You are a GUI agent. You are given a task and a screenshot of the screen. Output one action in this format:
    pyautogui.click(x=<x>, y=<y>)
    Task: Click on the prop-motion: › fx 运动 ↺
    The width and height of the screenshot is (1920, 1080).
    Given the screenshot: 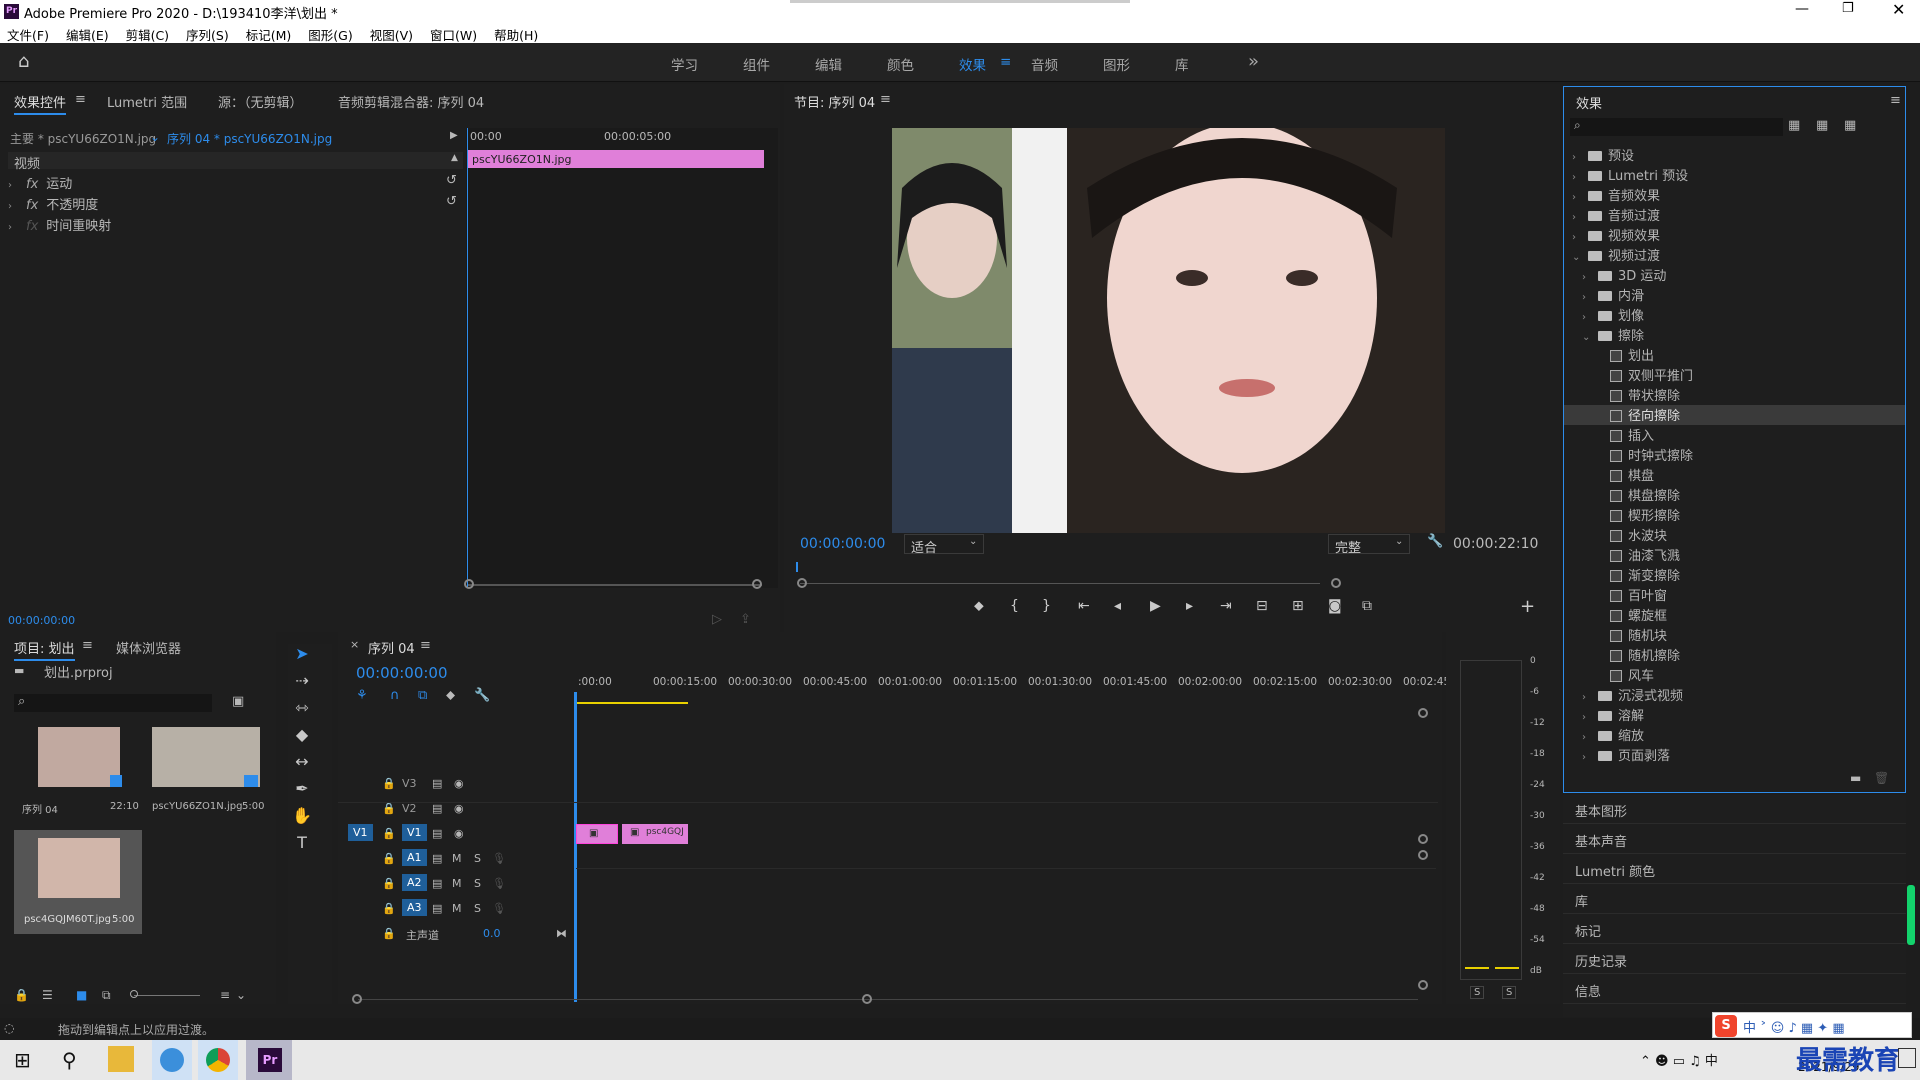 What is the action you would take?
    pyautogui.click(x=235, y=183)
    